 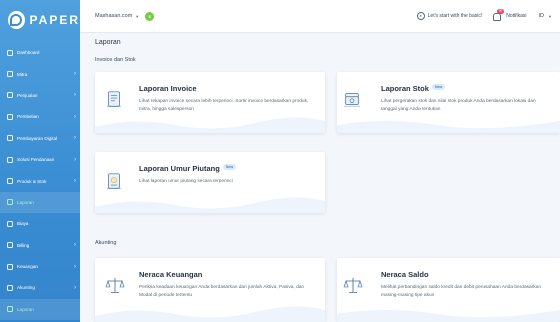 What do you see at coordinates (28, 53) in the screenshot?
I see `sidebar-item-label: Dashboard` at bounding box center [28, 53].